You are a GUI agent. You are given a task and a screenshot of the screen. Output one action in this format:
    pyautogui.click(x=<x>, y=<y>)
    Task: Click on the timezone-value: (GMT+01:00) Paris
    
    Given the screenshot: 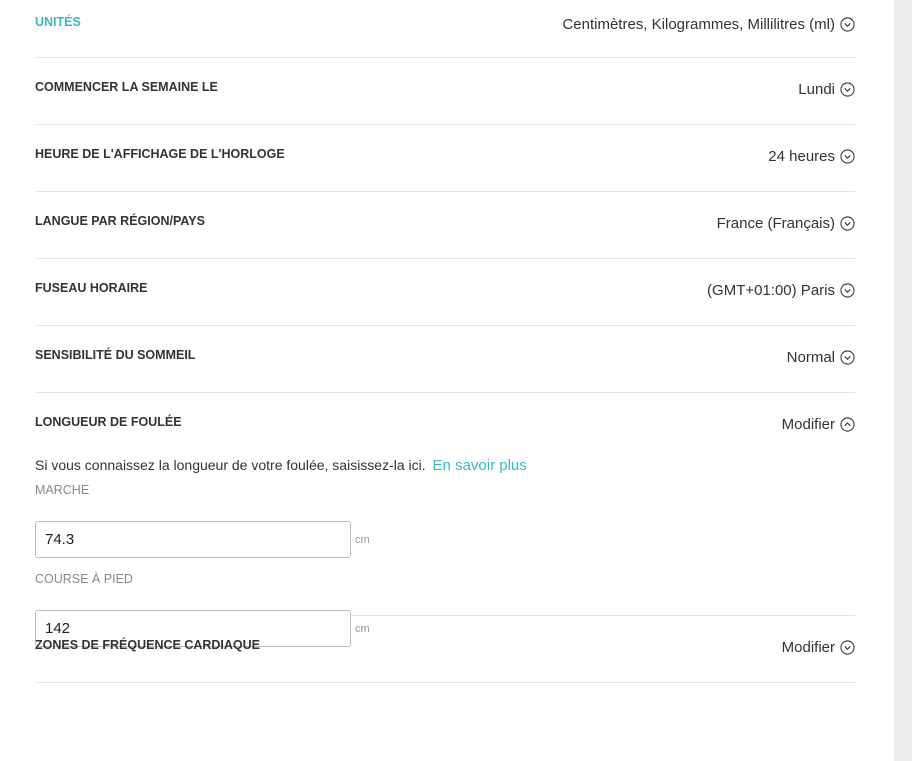 What is the action you would take?
    pyautogui.click(x=771, y=290)
    